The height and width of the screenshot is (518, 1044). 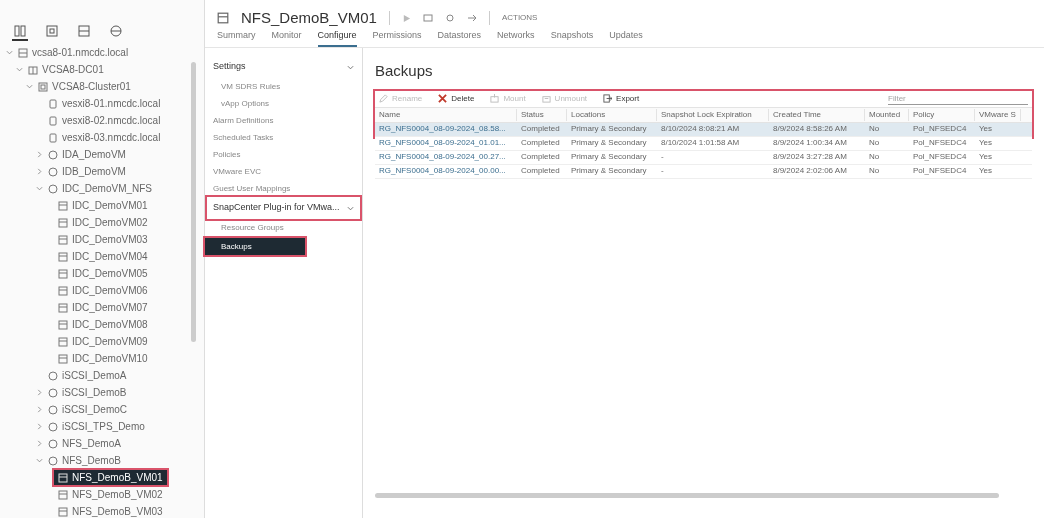 What do you see at coordinates (810, 143) in the screenshot?
I see `table-cell-text: 8/9/2024 1:00:34 AM` at bounding box center [810, 143].